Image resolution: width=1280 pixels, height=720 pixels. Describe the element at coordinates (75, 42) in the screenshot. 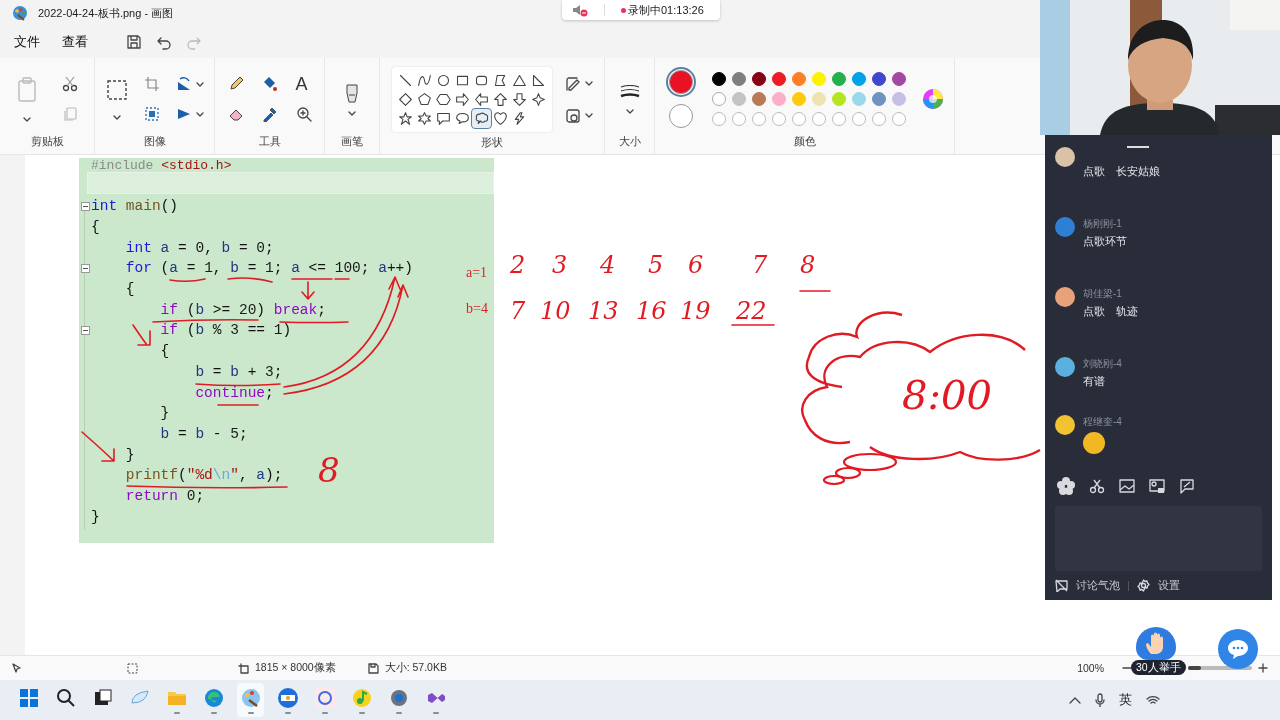

I see `menu-item: 查看` at that location.